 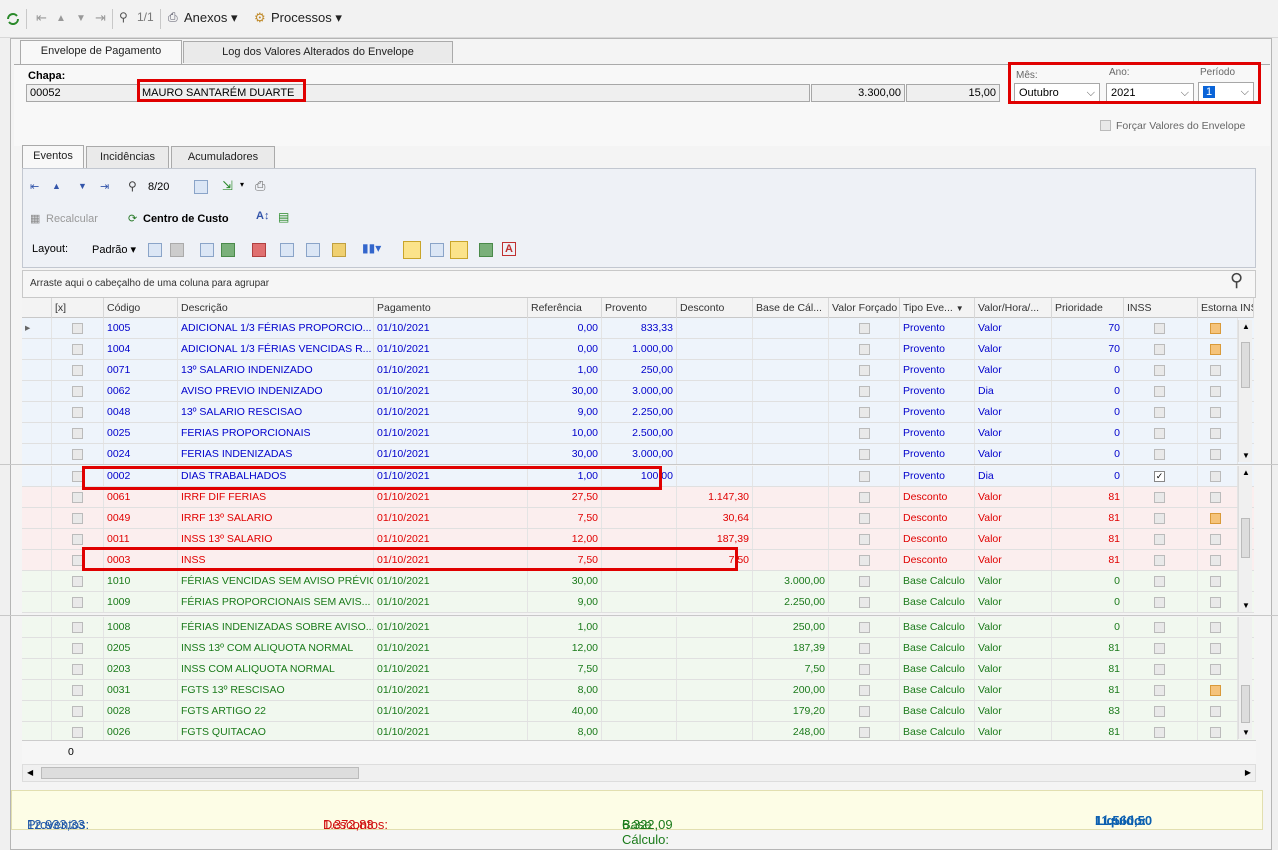 What do you see at coordinates (1246, 732) in the screenshot?
I see `scroll-down-icon: ▼` at bounding box center [1246, 732].